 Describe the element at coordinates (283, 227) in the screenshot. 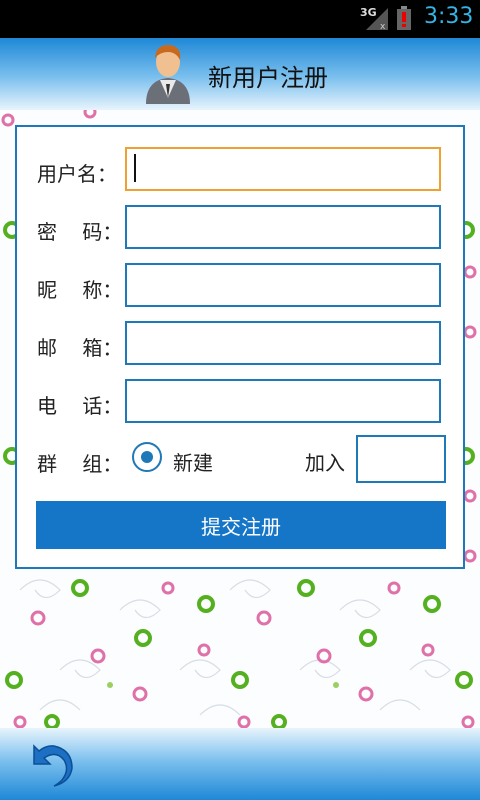

I see `password-field` at that location.